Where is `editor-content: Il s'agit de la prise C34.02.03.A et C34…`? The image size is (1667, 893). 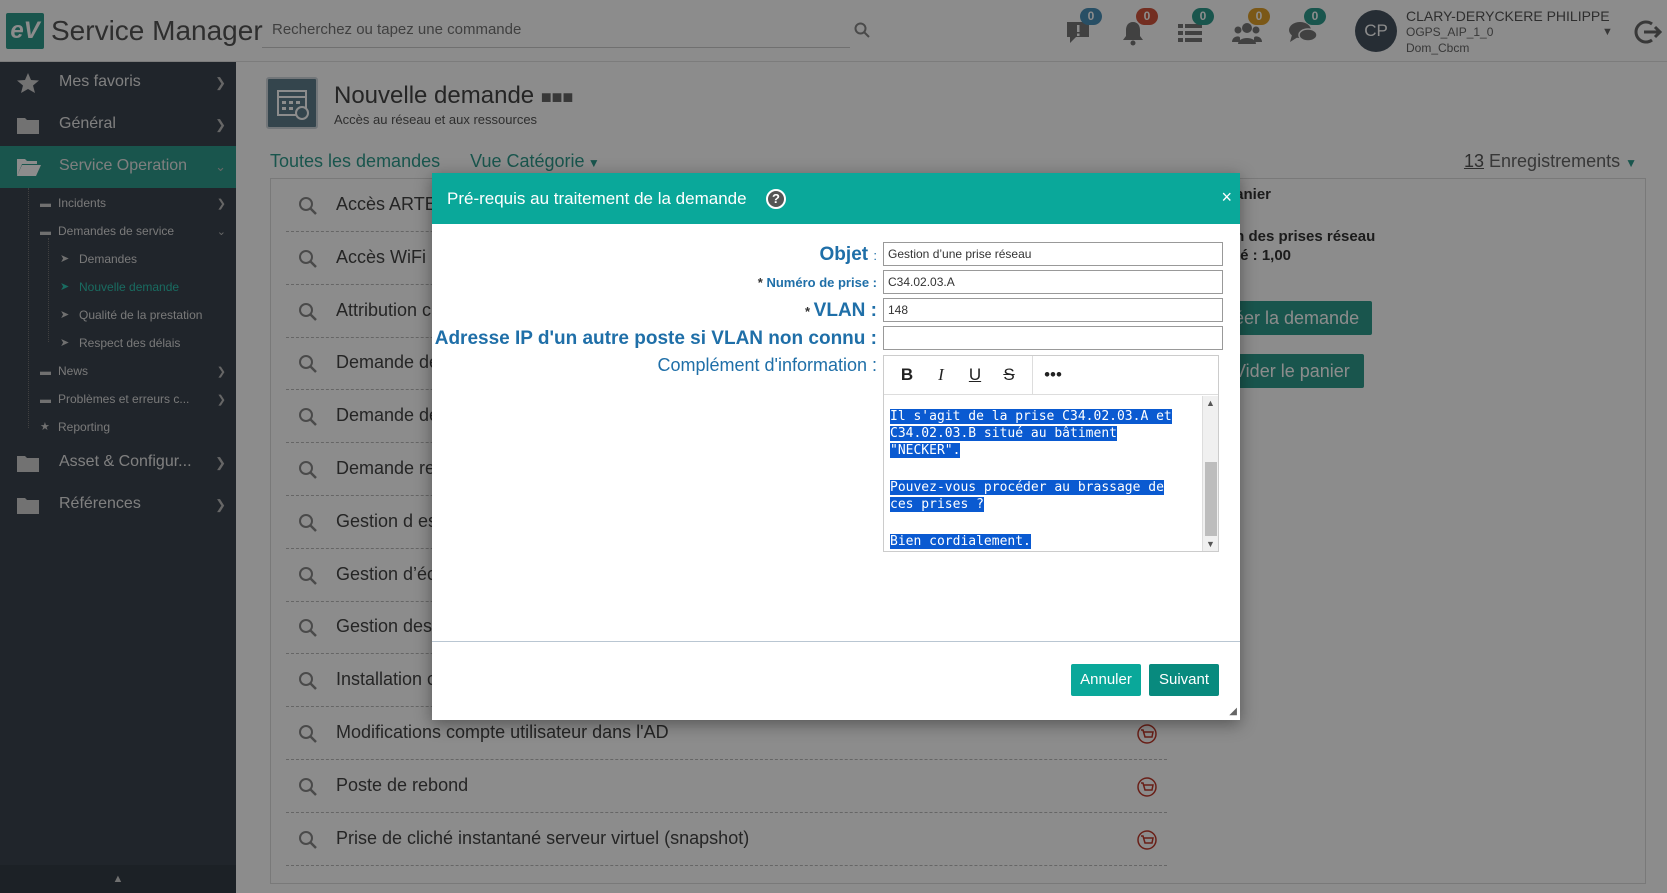
editor-content: Il s'agit de la prise C34.02.03.A et C34… is located at coordinates (1042, 473).